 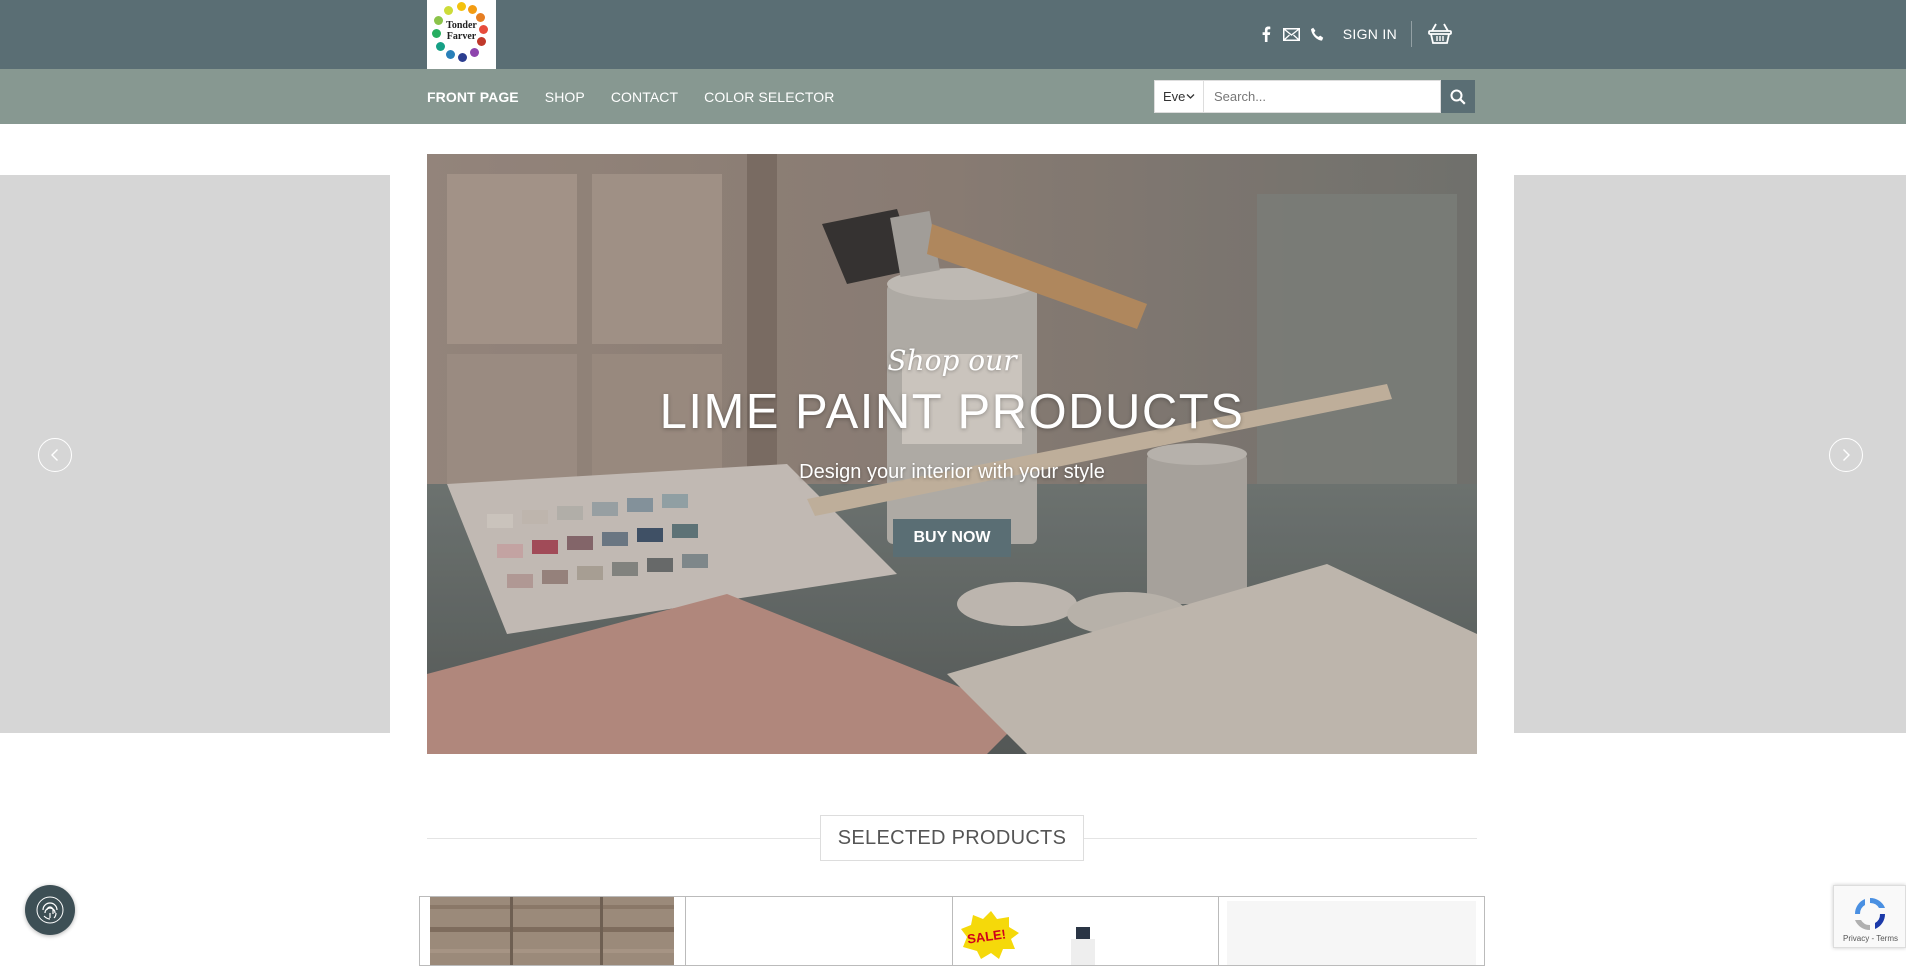 I want to click on sign-in-link: SIGN IN, so click(x=1370, y=34).